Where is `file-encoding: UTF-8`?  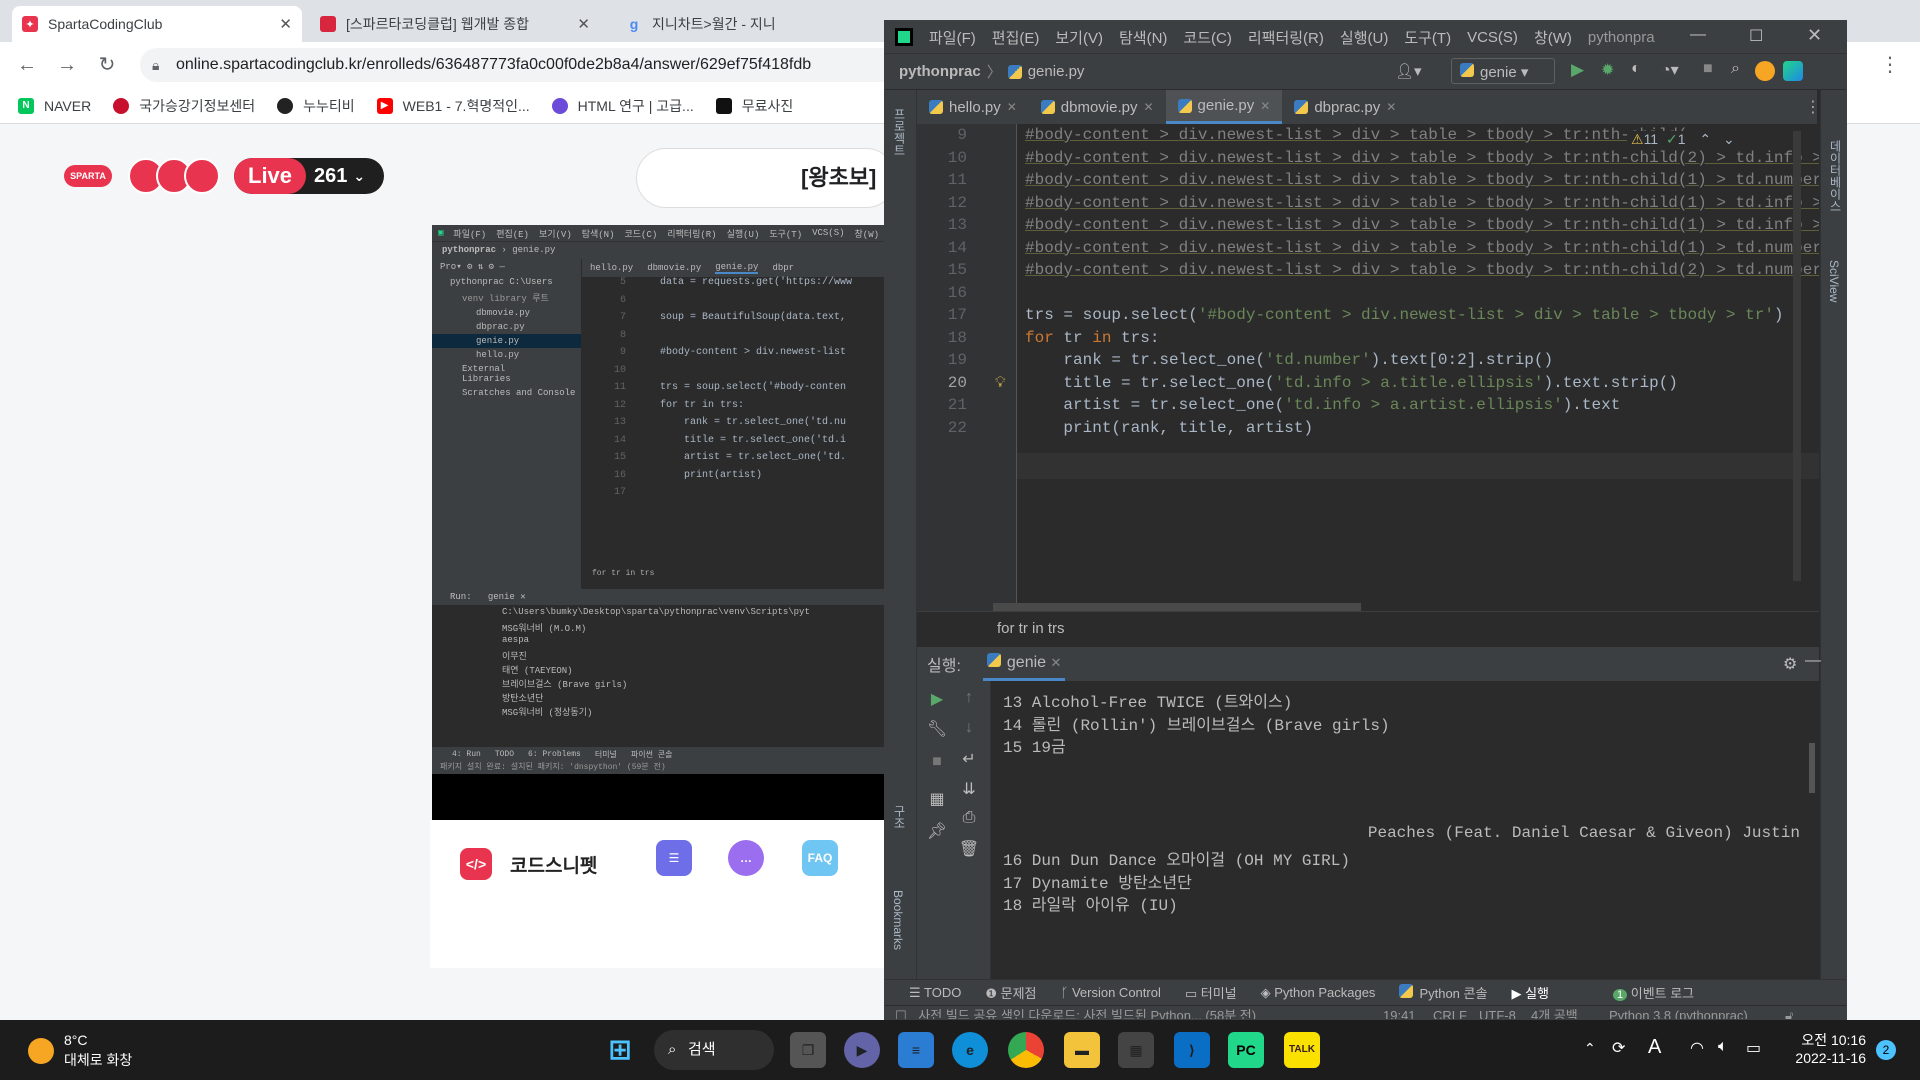 file-encoding: UTF-8 is located at coordinates (1497, 1012).